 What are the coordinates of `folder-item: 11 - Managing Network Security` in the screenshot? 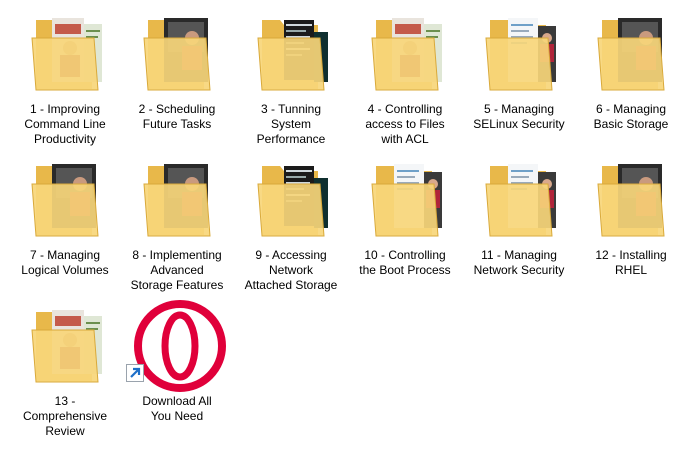 It's located at (519, 227).